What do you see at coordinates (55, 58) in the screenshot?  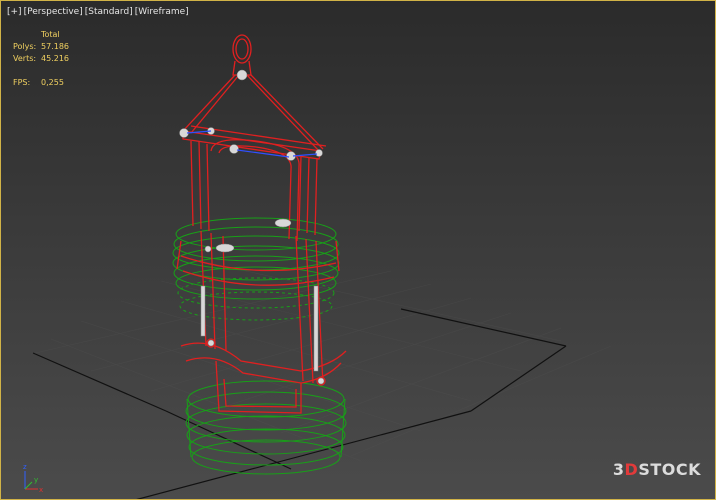 I see `stats-verts-value: 45.216` at bounding box center [55, 58].